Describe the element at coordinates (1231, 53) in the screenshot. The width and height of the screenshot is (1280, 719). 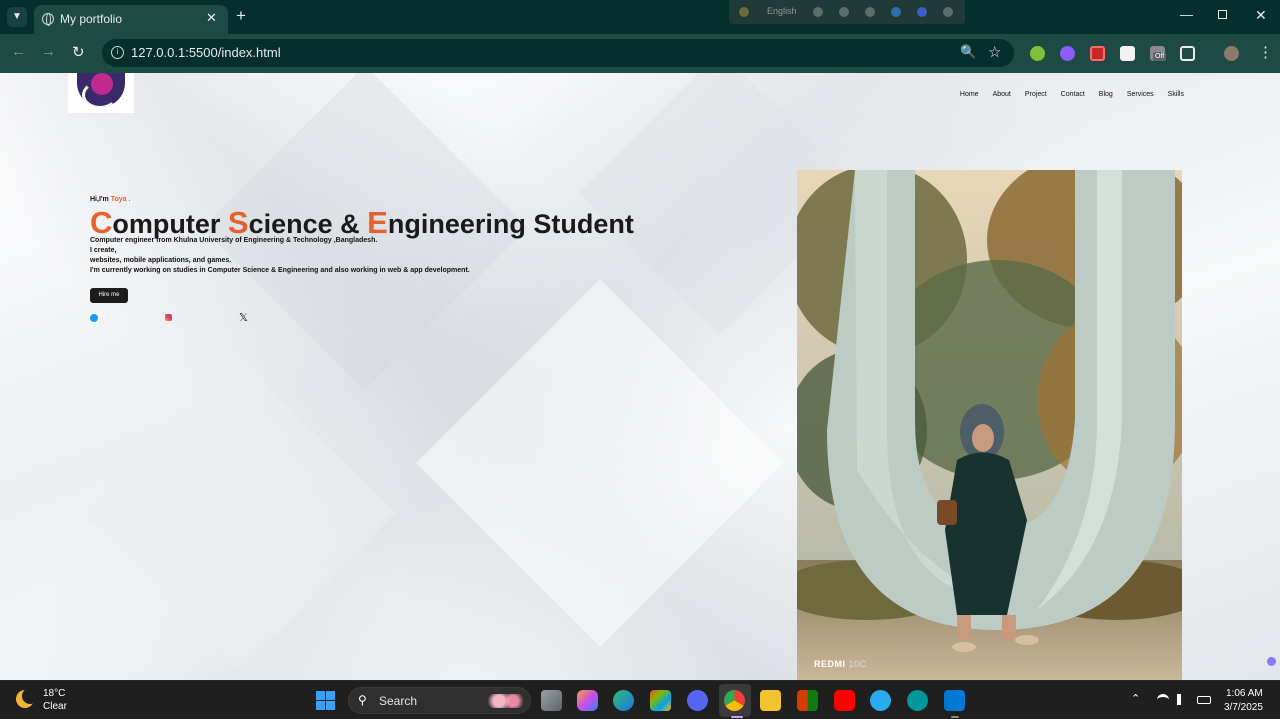
I see `profile-avatar` at that location.